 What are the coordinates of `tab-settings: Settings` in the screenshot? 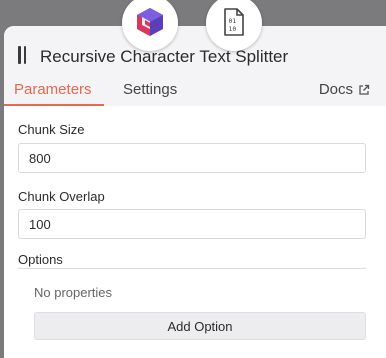 It's located at (150, 89).